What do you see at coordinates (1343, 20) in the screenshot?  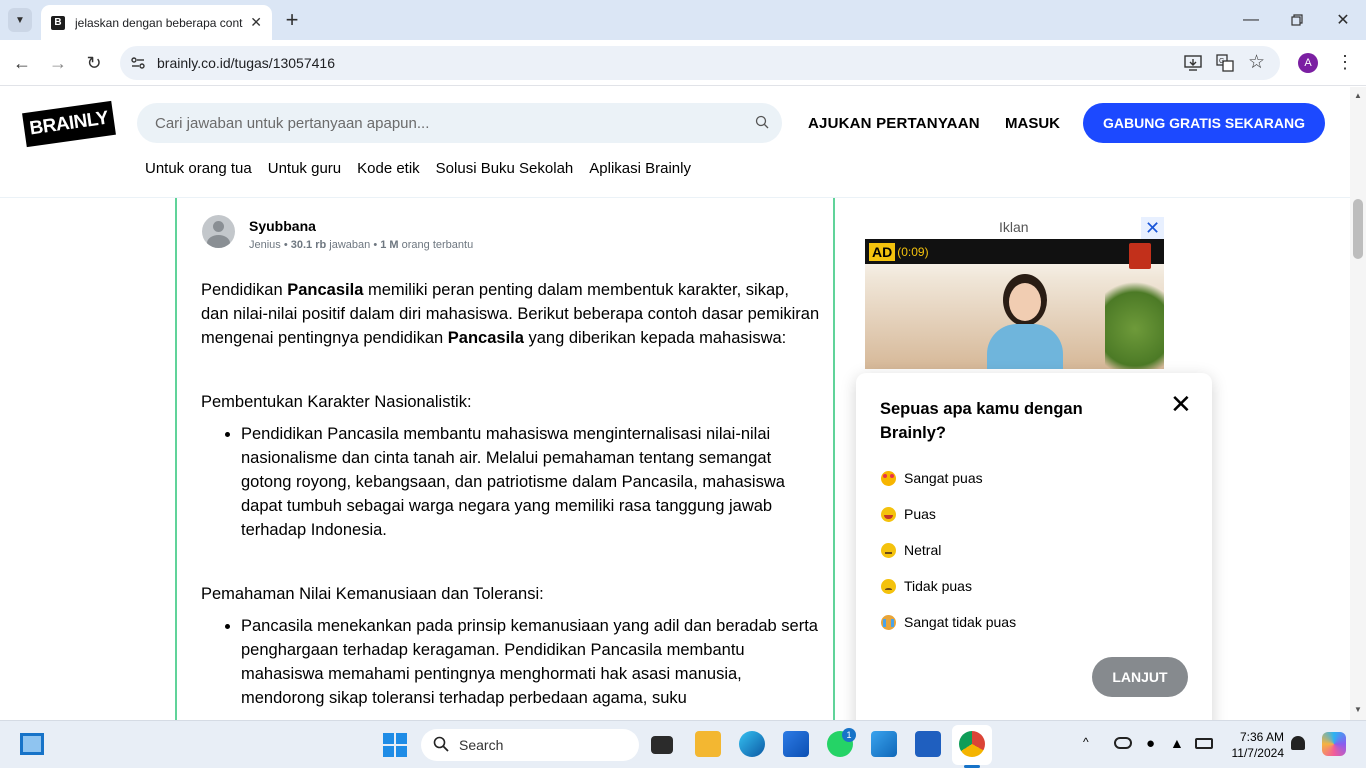 I see `close-window-button: ✕` at bounding box center [1343, 20].